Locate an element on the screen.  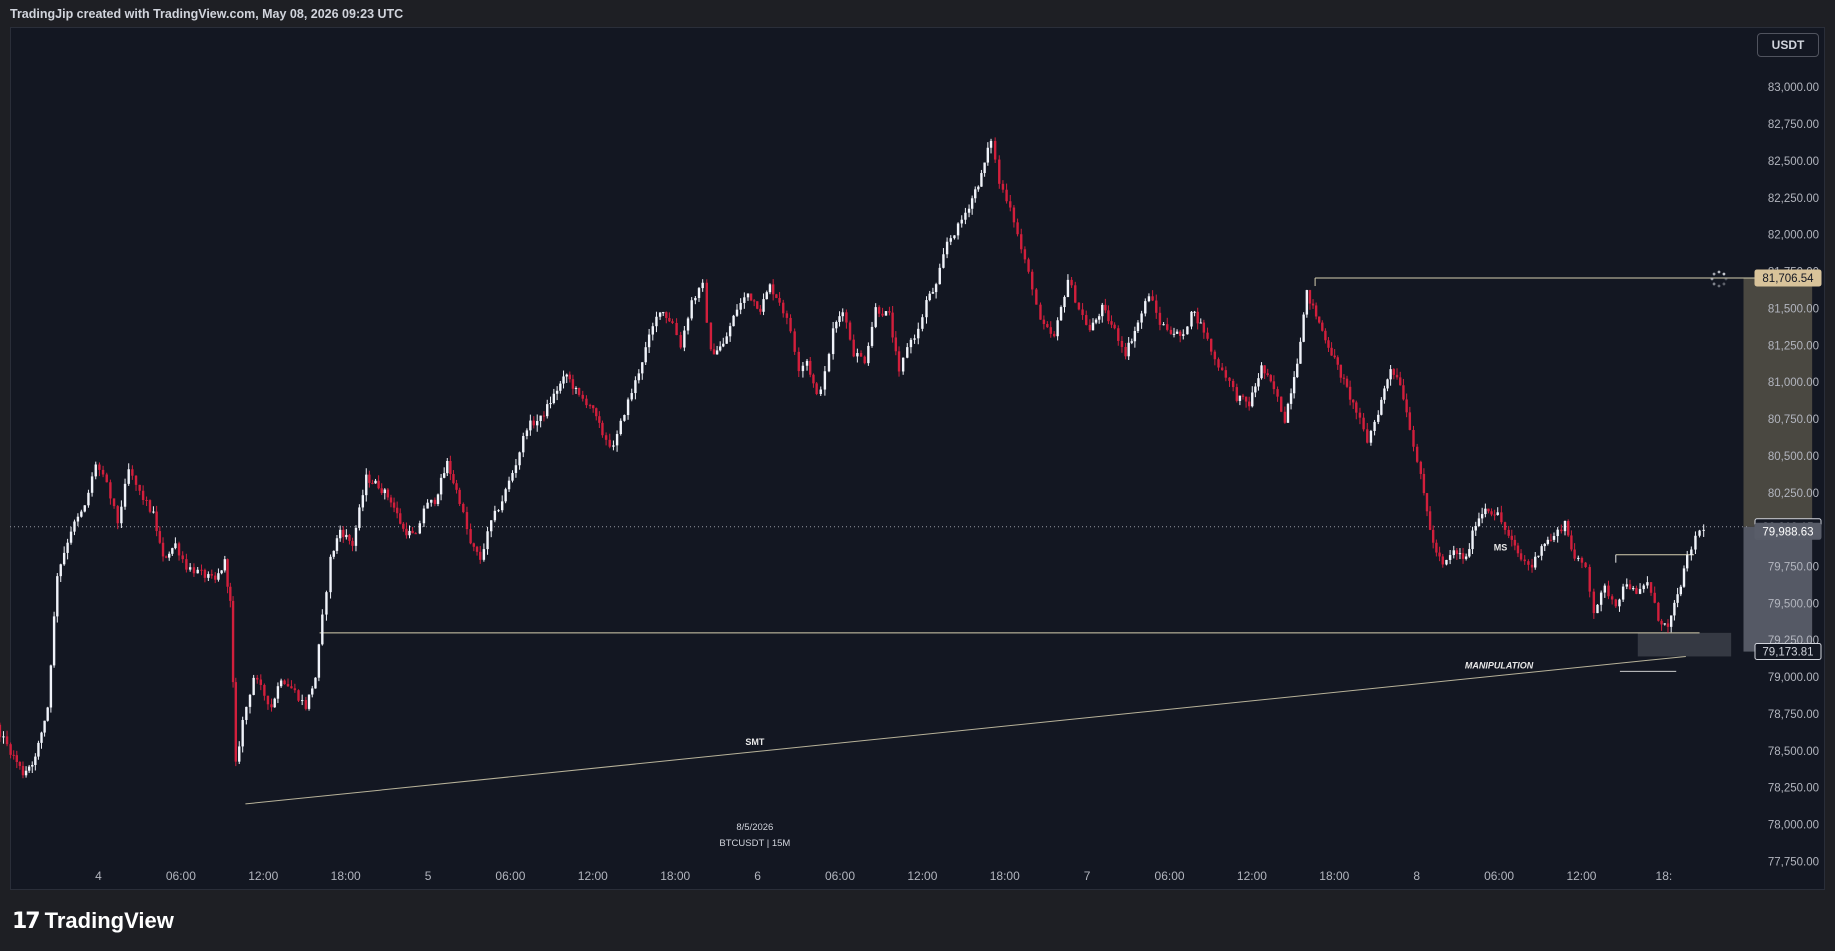
x-tick-label: 12:00 is located at coordinates (1581, 876).